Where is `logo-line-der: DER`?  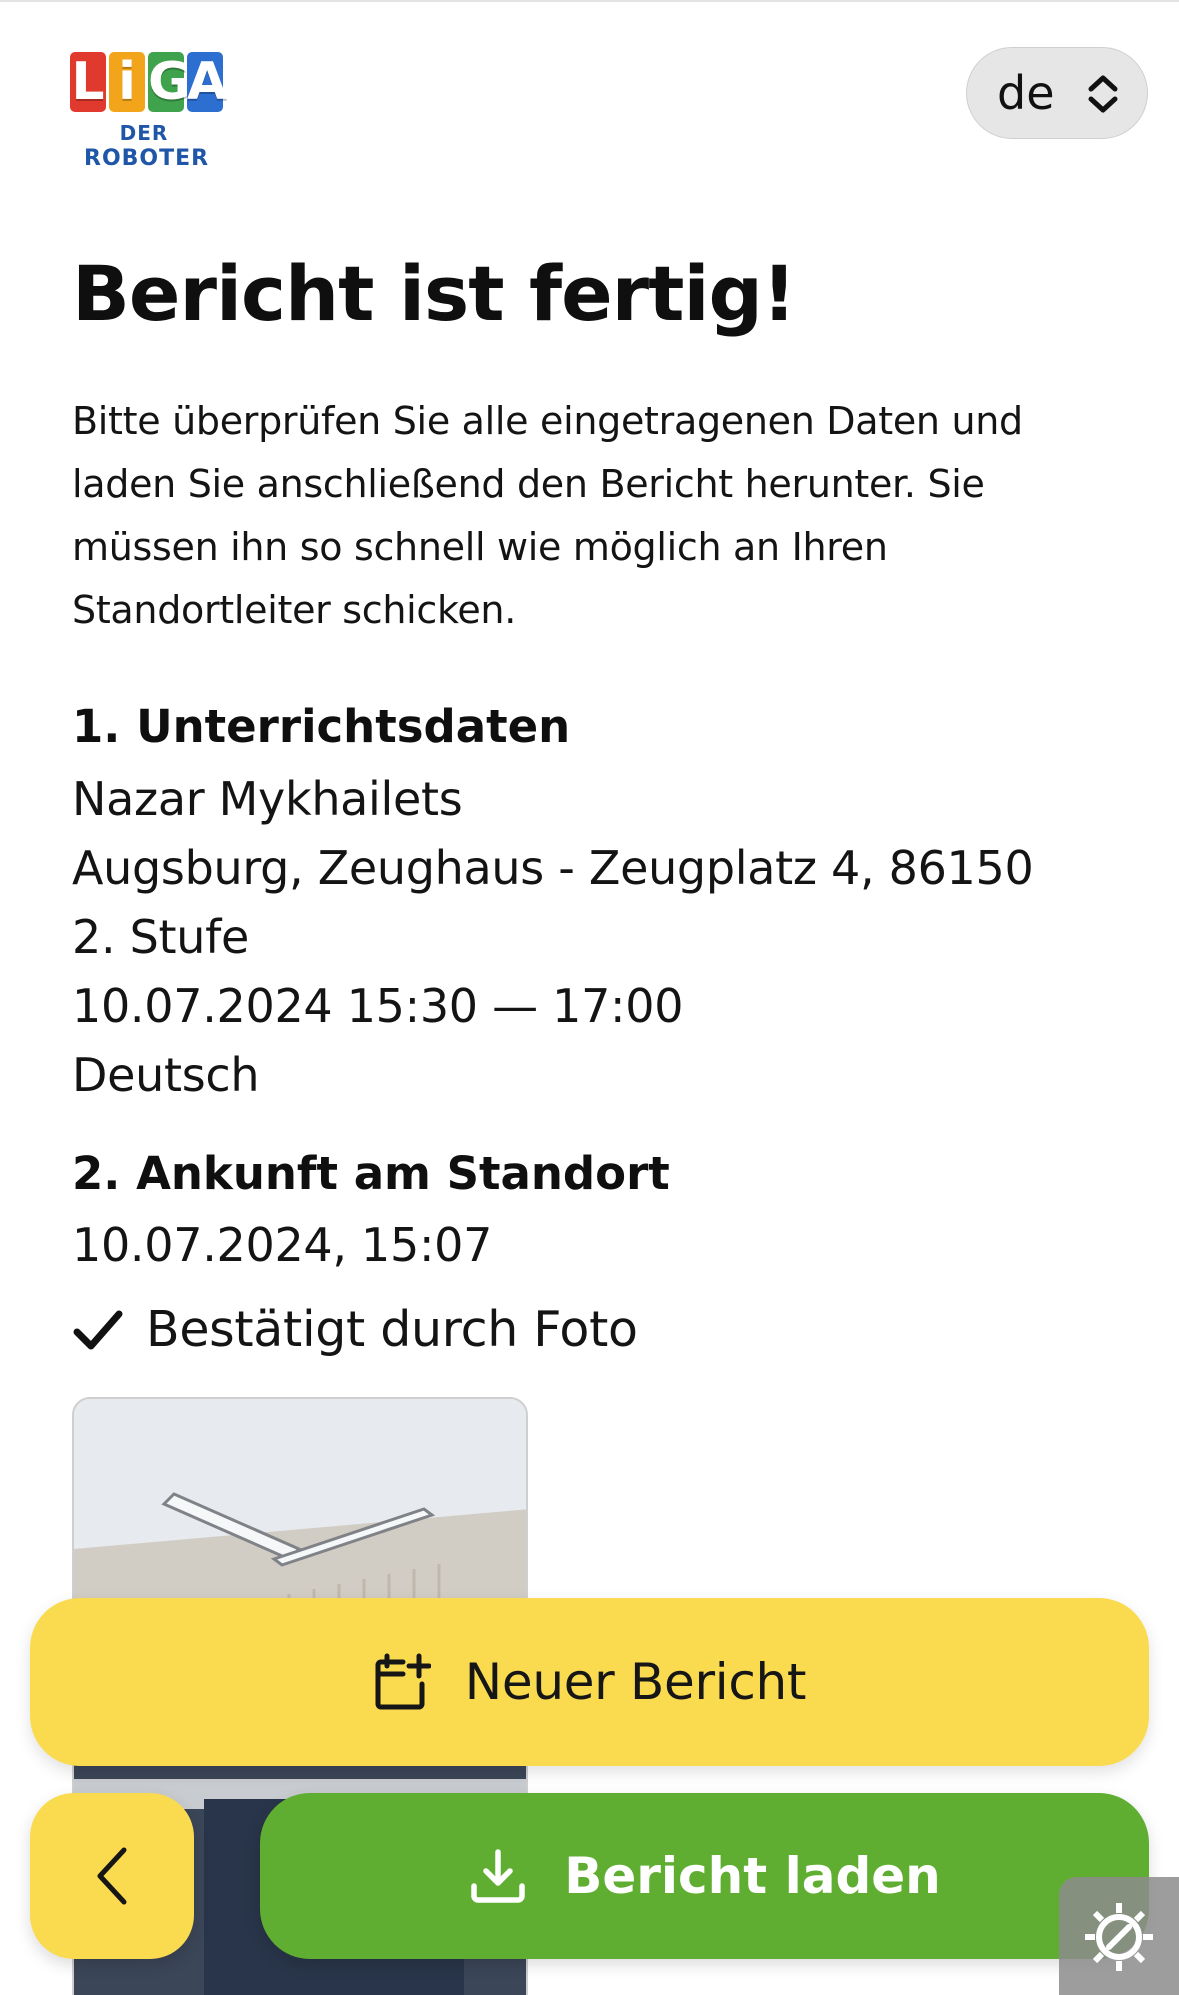 logo-line-der: DER is located at coordinates (144, 133).